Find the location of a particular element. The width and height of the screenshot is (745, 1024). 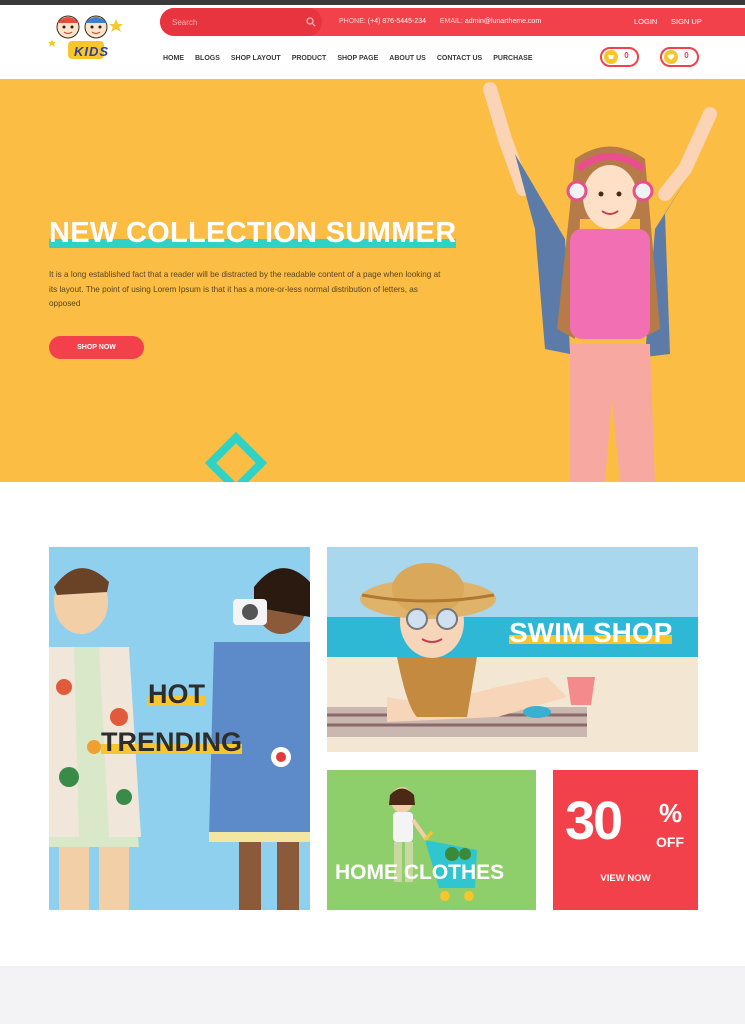

trending-text: TRENDING is located at coordinates (171, 742).